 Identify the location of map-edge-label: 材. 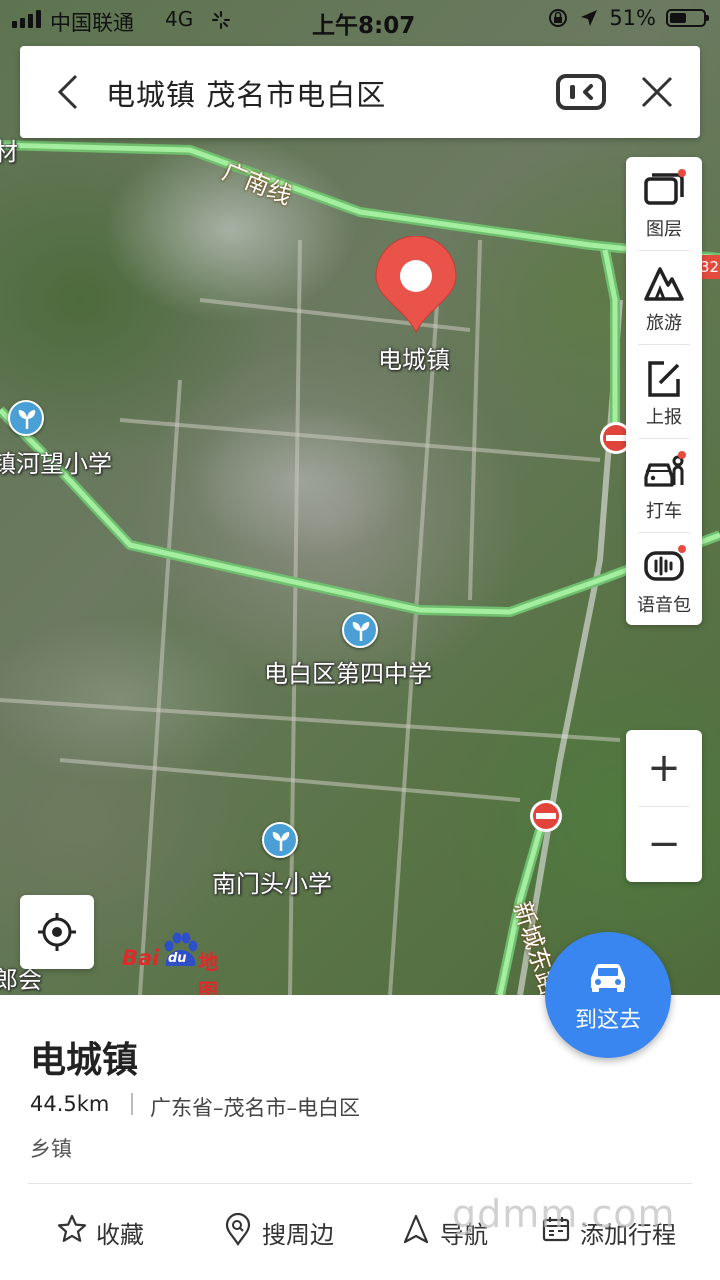
(9, 152).